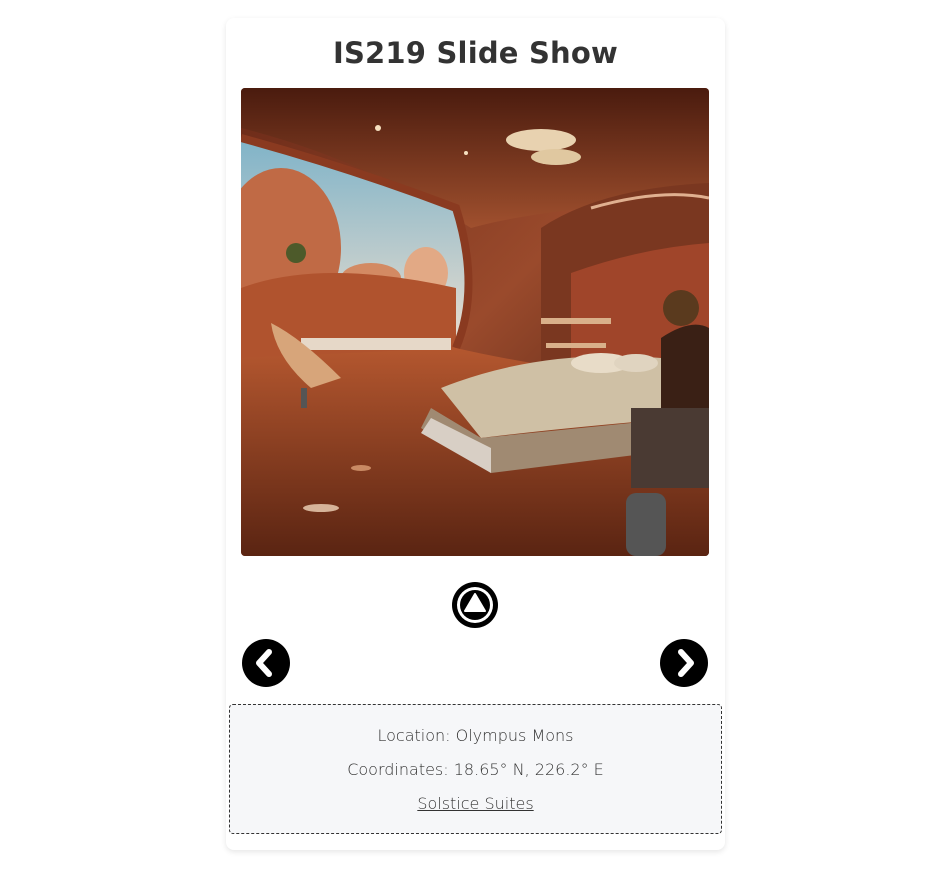  I want to click on chevron-left-circle-icon, so click(266, 663).